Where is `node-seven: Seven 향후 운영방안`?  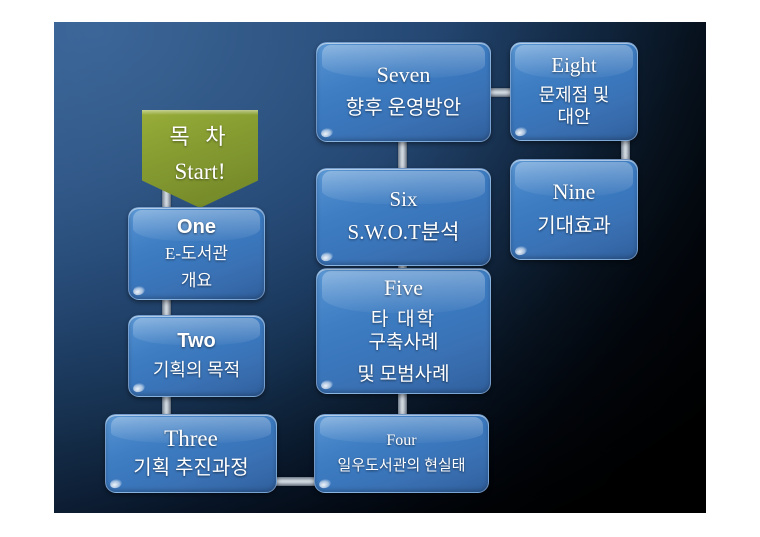
node-seven: Seven 향후 운영방안 is located at coordinates (403, 92).